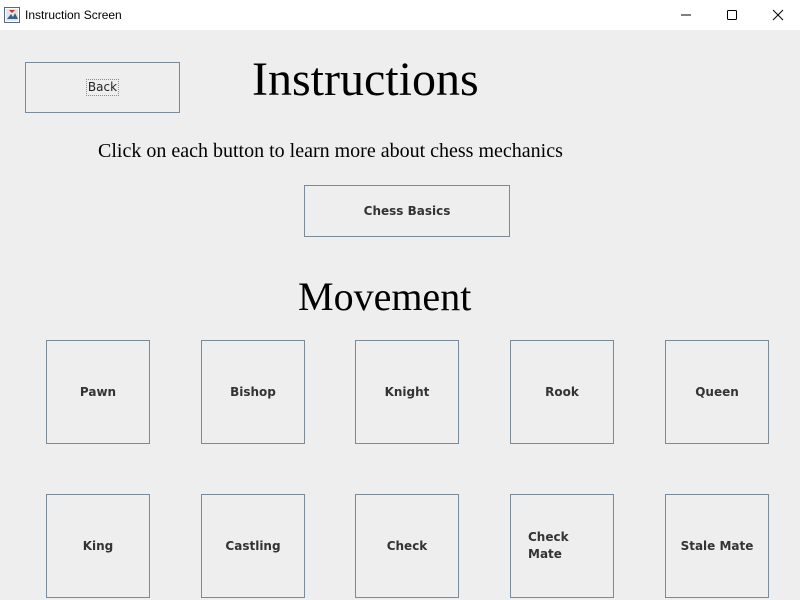 This screenshot has height=600, width=800. Describe the element at coordinates (717, 392) in the screenshot. I see `queen-button: Queen` at that location.